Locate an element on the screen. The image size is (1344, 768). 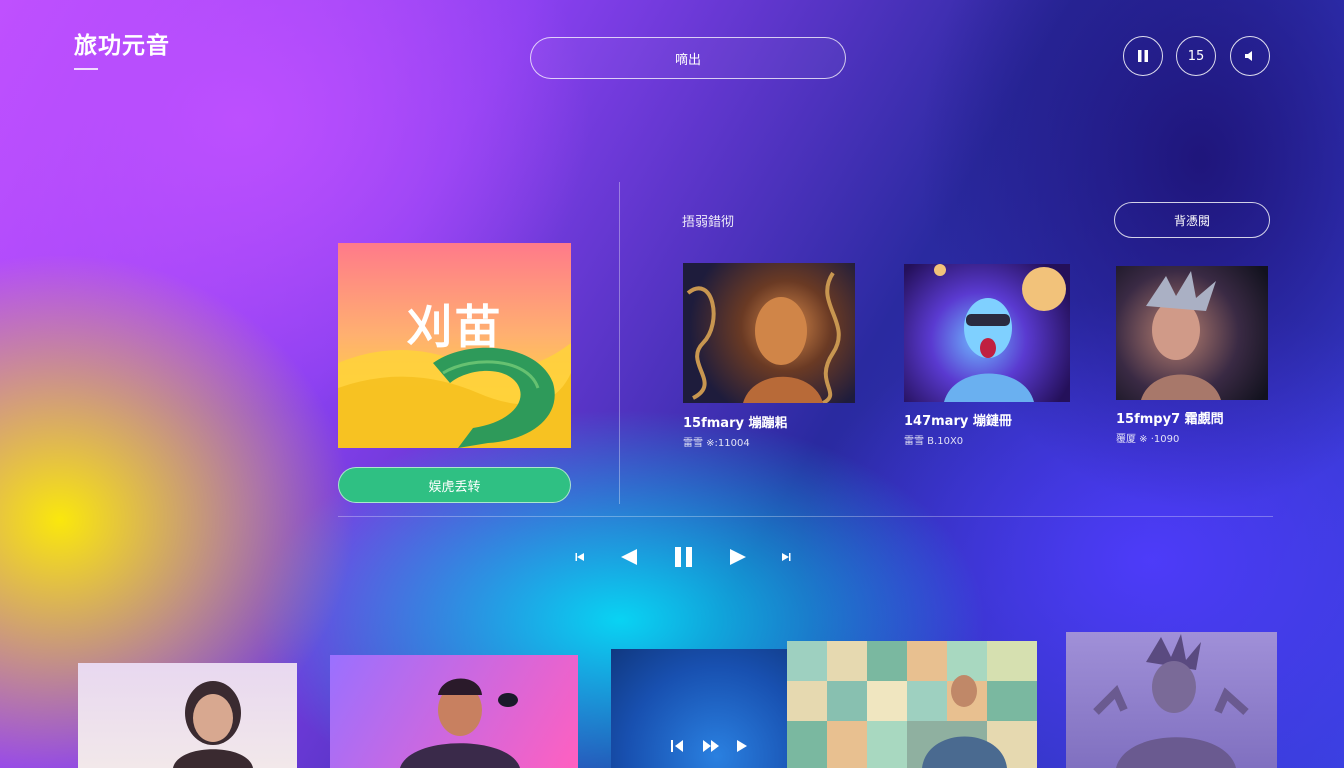
see-all-button: 背憑閱 is located at coordinates (1192, 220).